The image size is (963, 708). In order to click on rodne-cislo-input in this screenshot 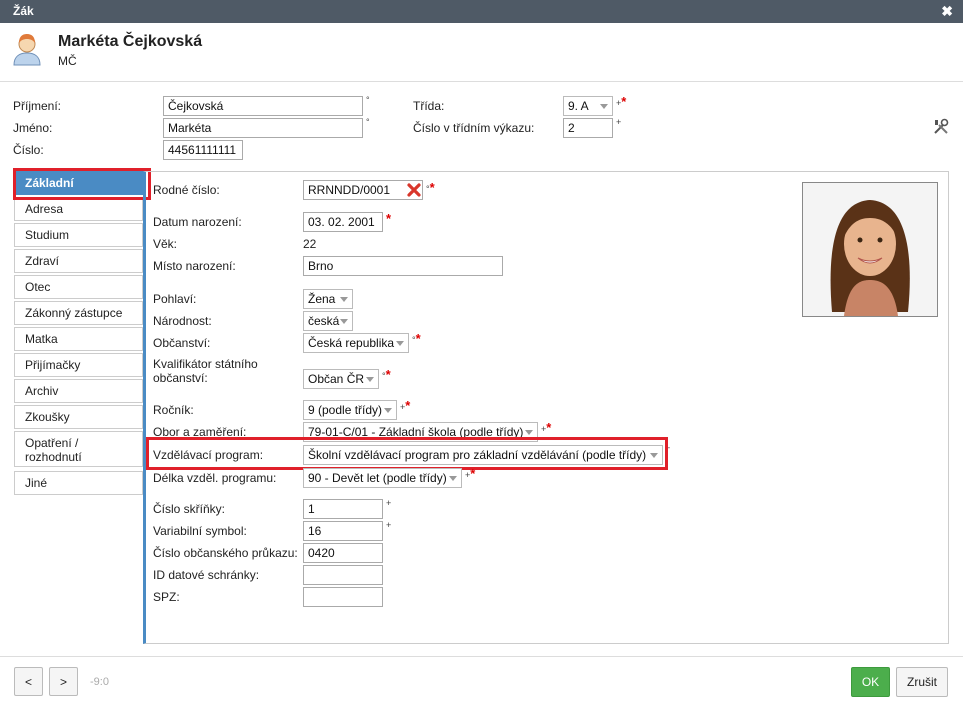, I will do `click(363, 190)`.